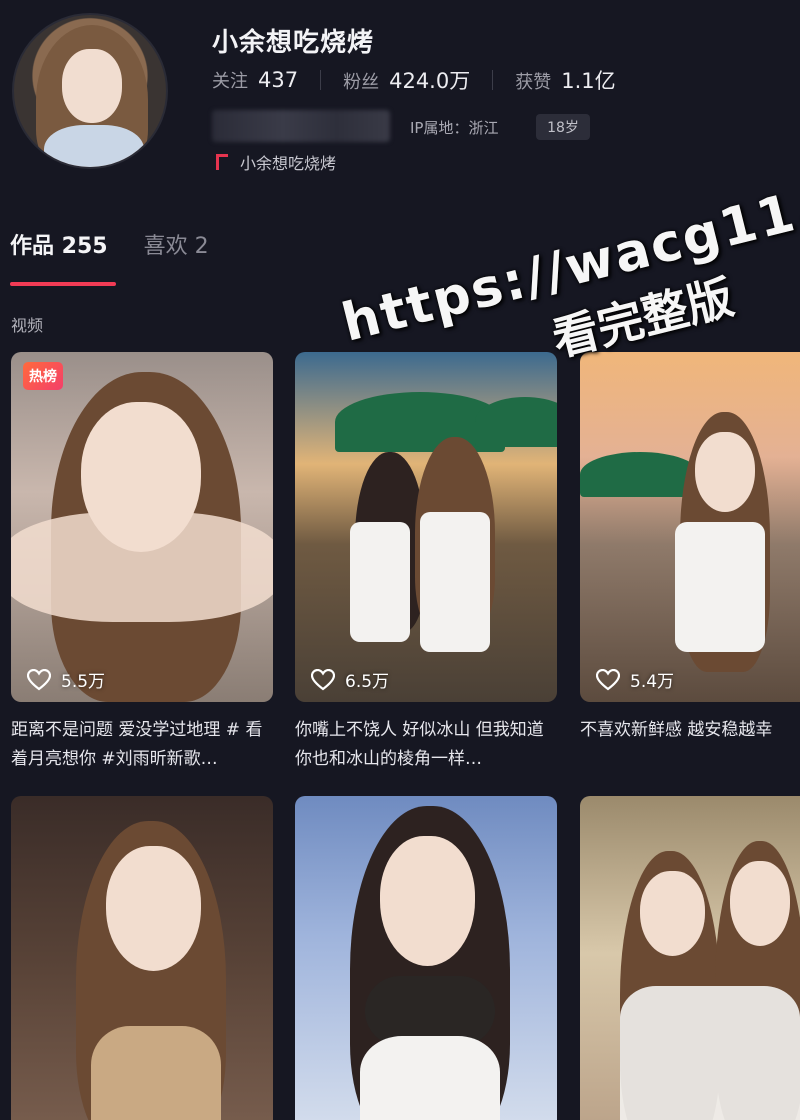  What do you see at coordinates (426, 527) in the screenshot?
I see `video-thumbnail: 6.5万` at bounding box center [426, 527].